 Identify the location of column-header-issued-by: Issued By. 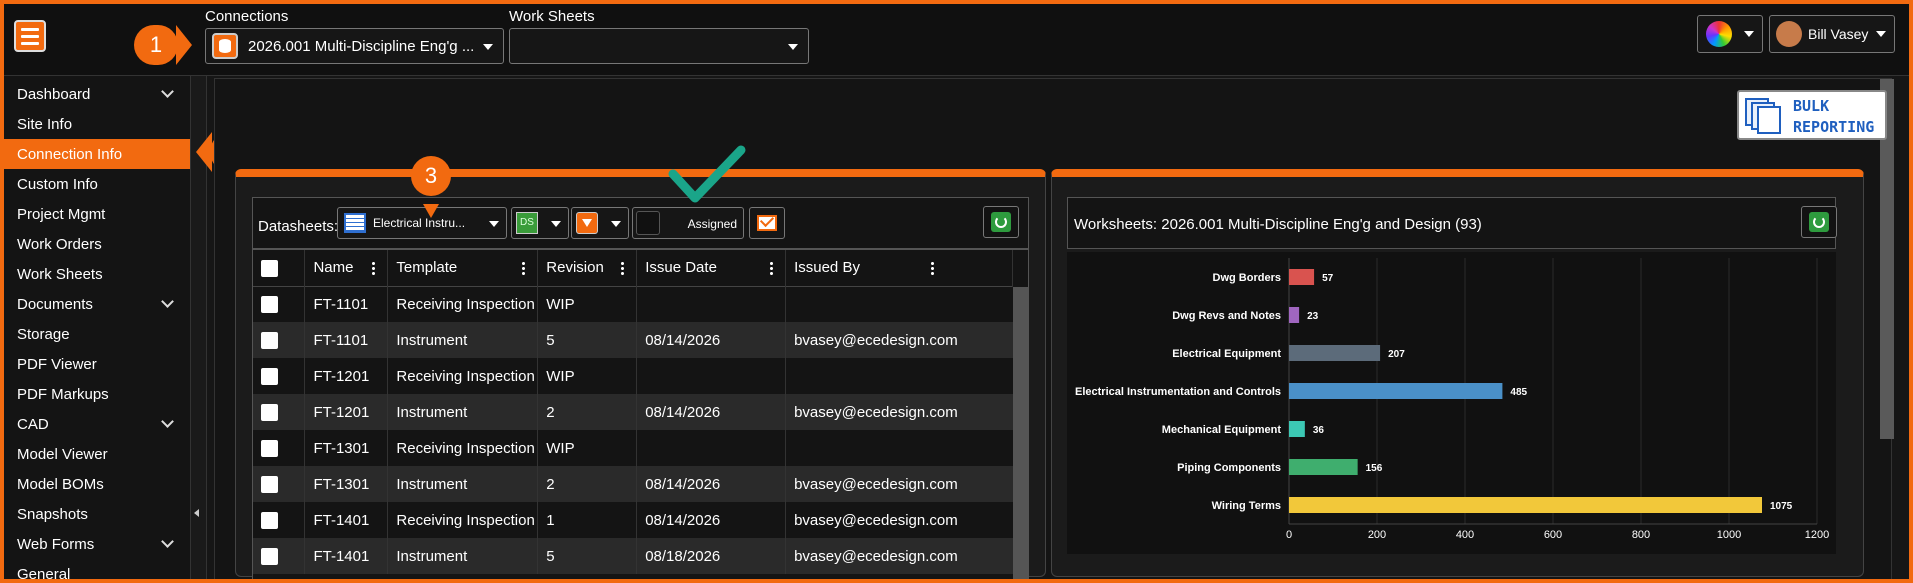
(899, 268).